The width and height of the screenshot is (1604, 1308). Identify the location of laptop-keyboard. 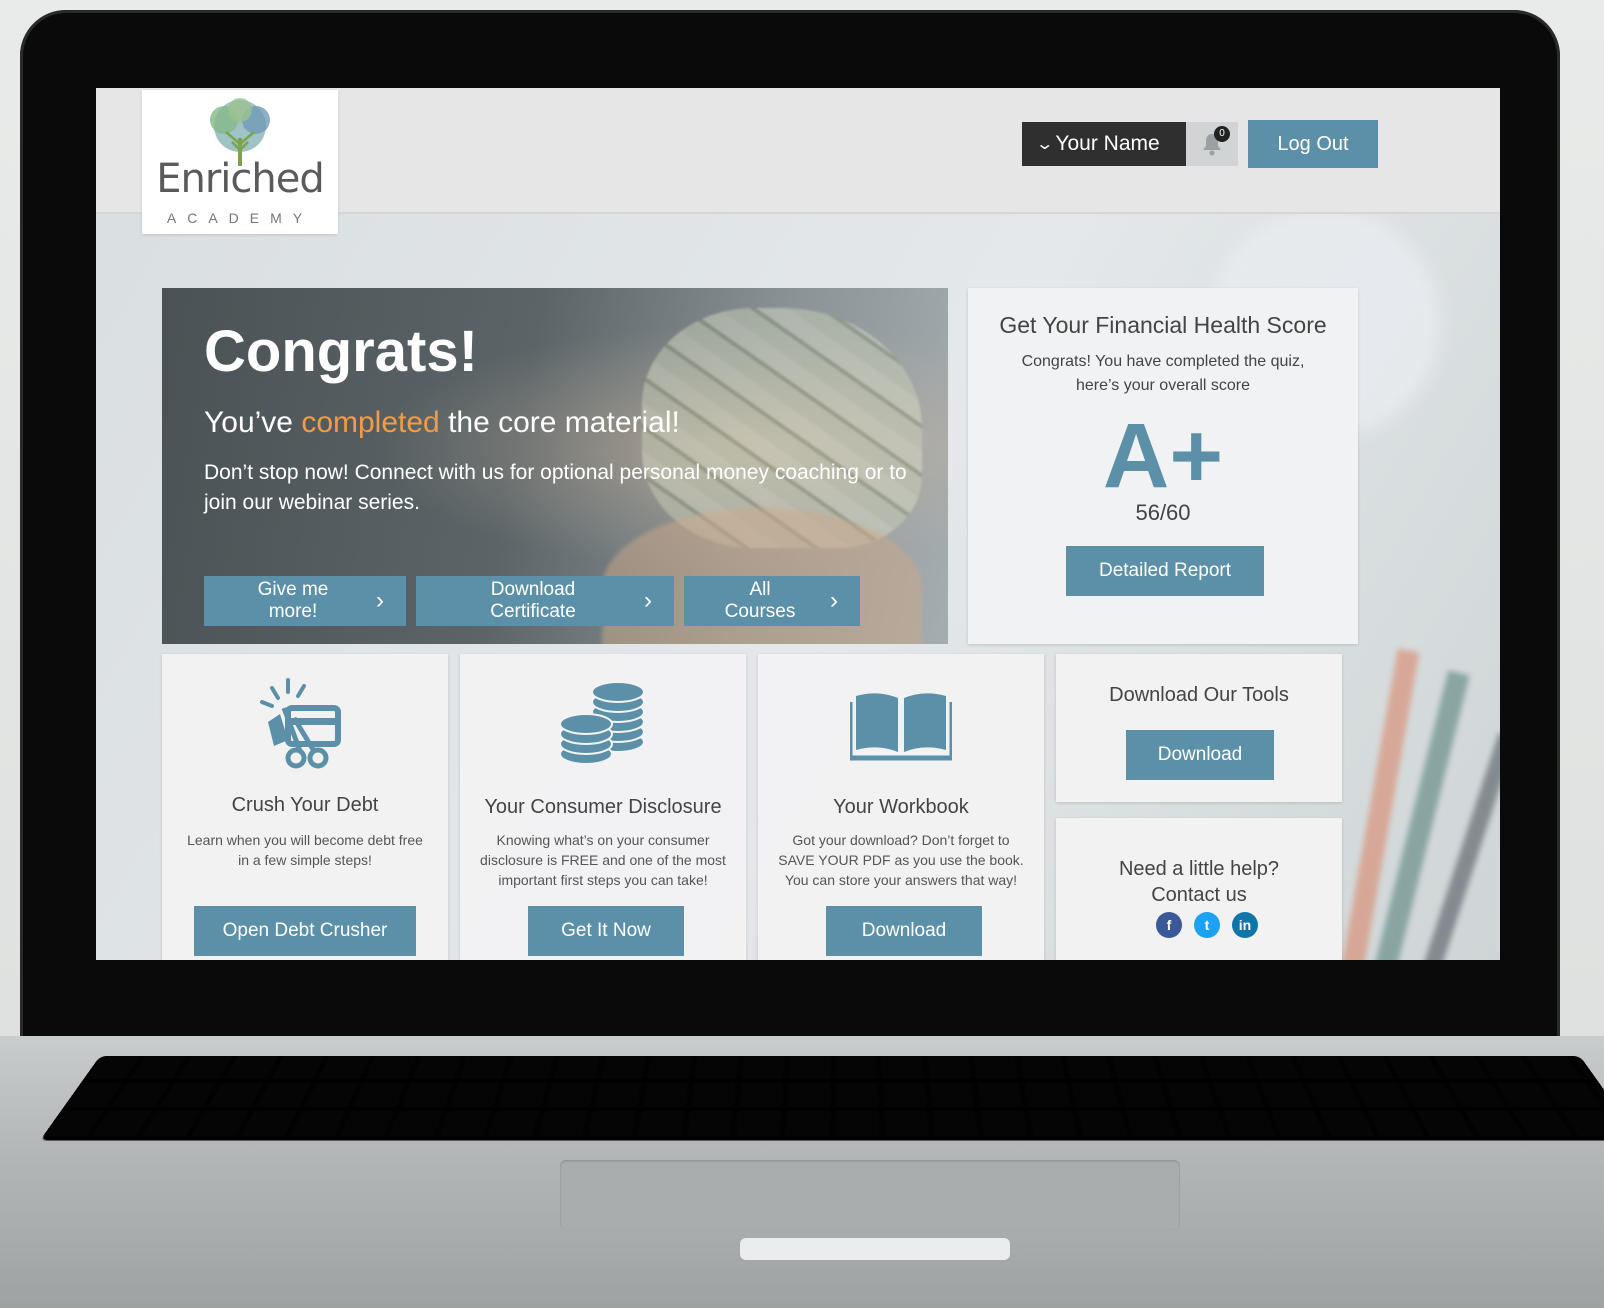
(822, 1098).